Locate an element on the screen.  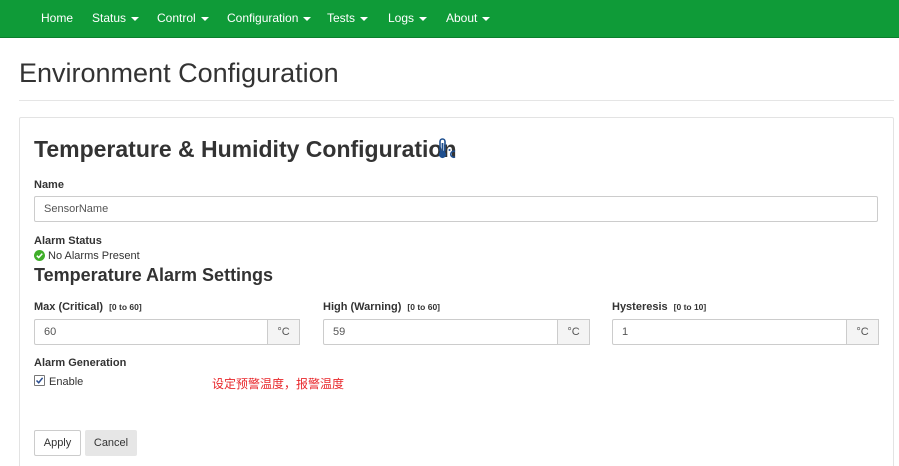
nav-home-label: Home is located at coordinates (57, 18).